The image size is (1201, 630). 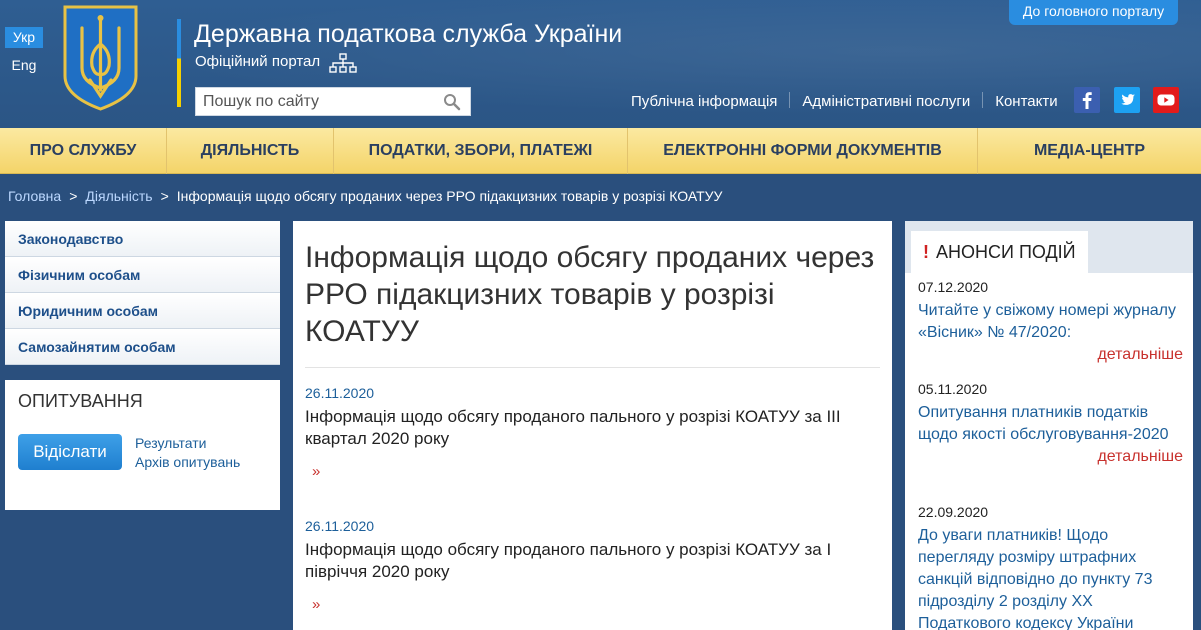 I want to click on sidebar-item-individuals: Фізичним особам, so click(x=142, y=275).